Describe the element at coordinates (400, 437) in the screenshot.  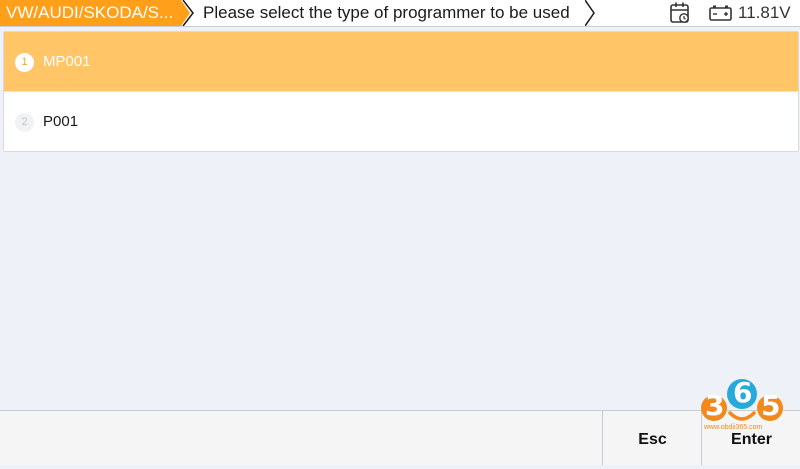
I see `bottom-bar: Esc Enter` at that location.